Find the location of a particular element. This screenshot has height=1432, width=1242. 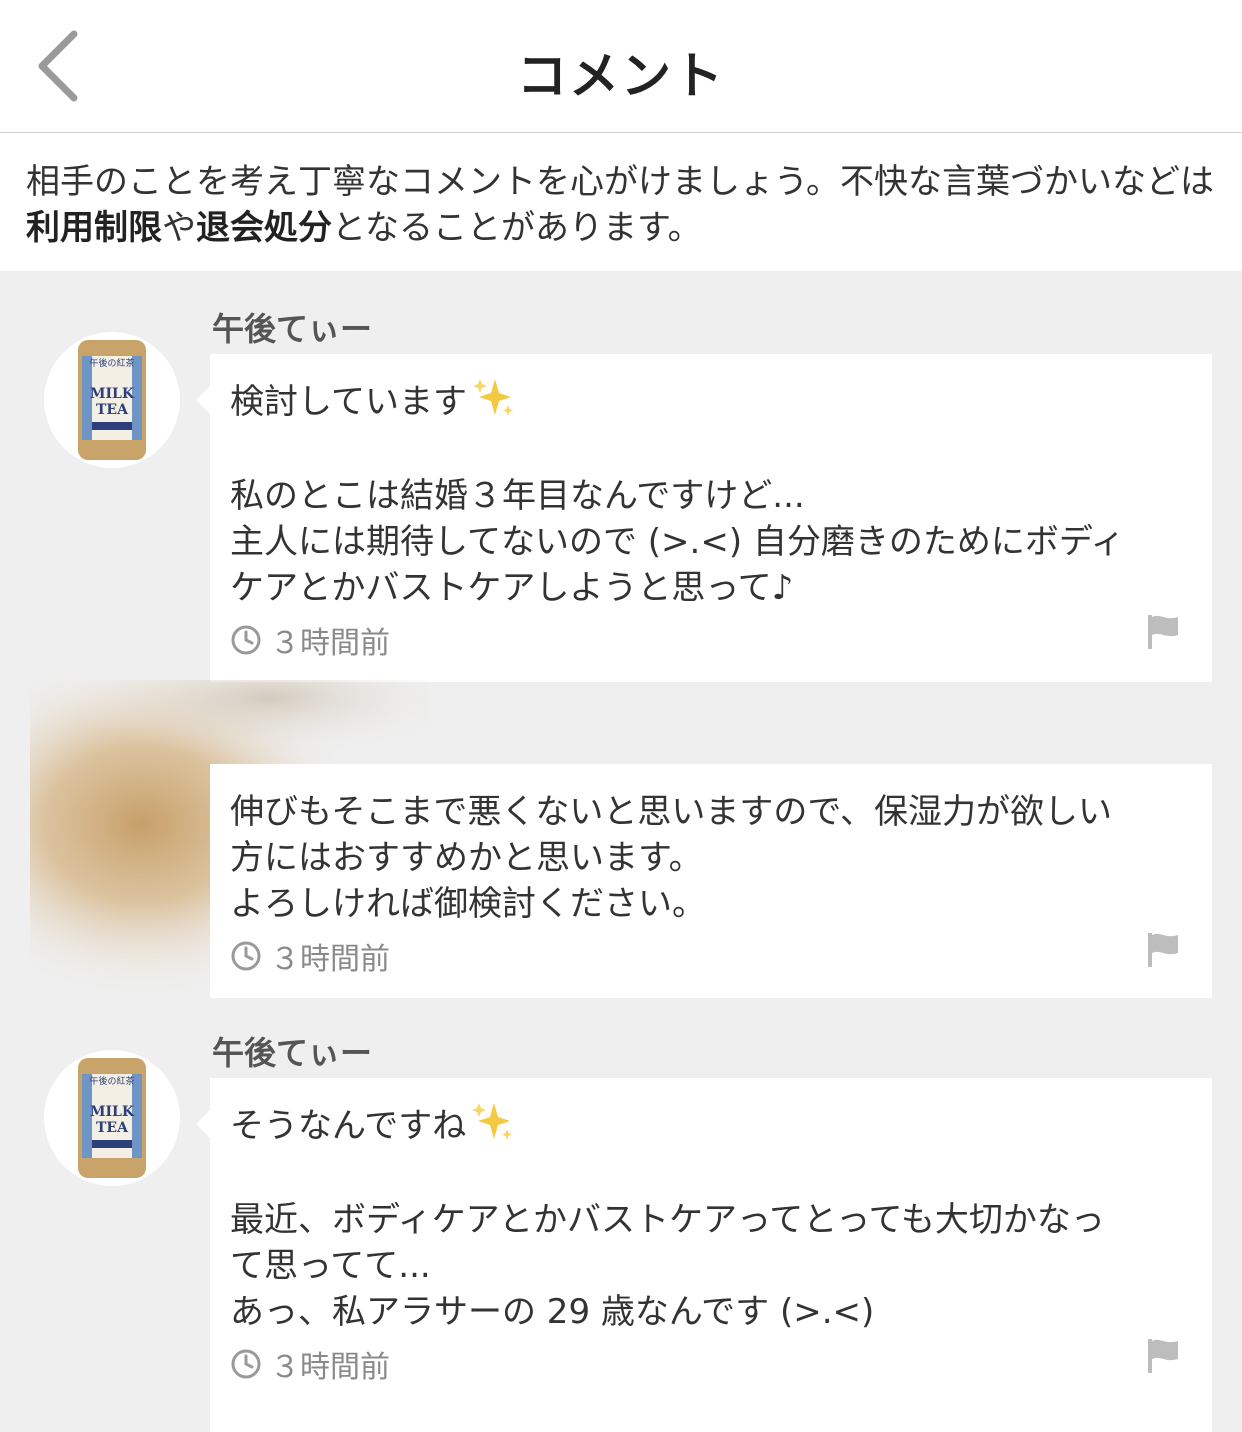

comment-line: 伸びもそこまで悪くないと思いますので、保湿力が欲しい is located at coordinates (671, 812).